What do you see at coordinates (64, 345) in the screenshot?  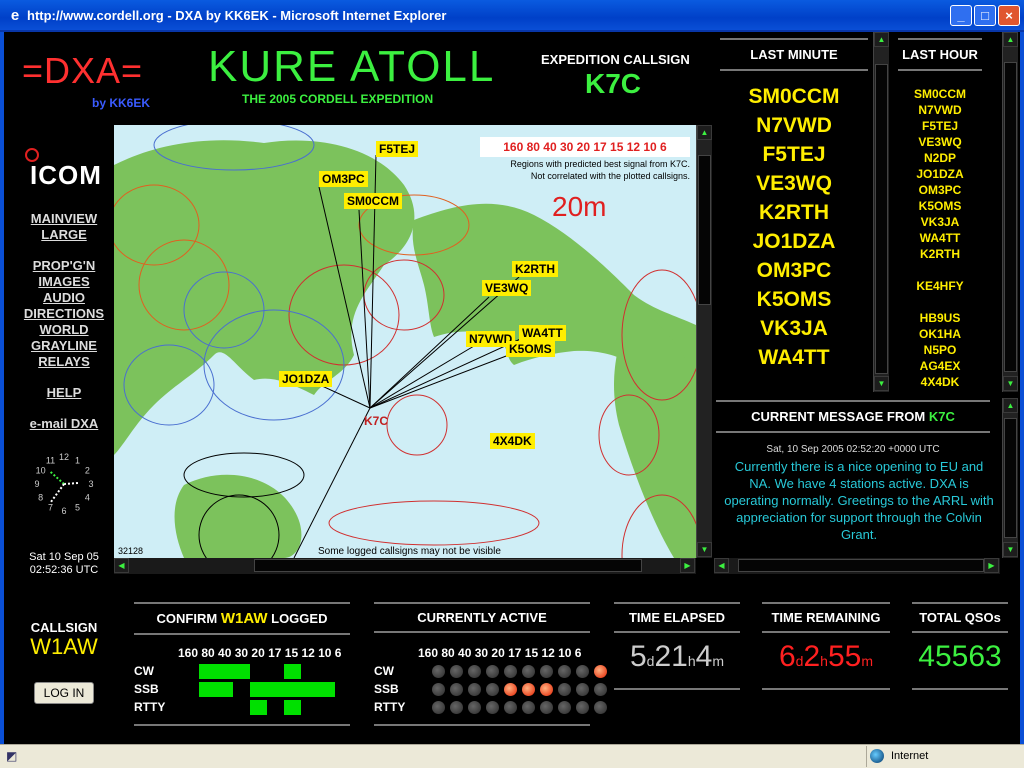 I see `nav-grayline: GRAYLINE` at bounding box center [64, 345].